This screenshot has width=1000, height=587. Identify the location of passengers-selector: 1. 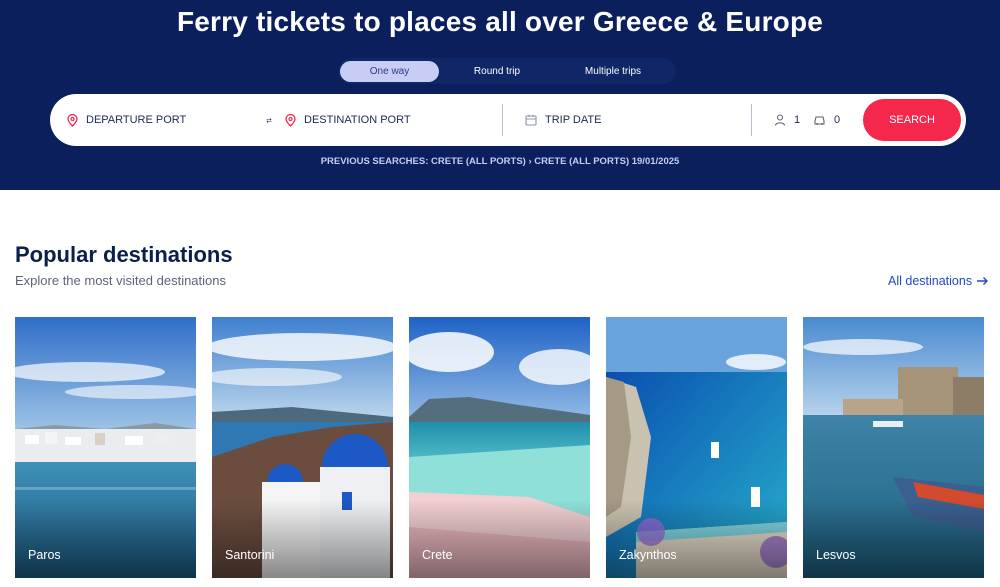
(789, 120).